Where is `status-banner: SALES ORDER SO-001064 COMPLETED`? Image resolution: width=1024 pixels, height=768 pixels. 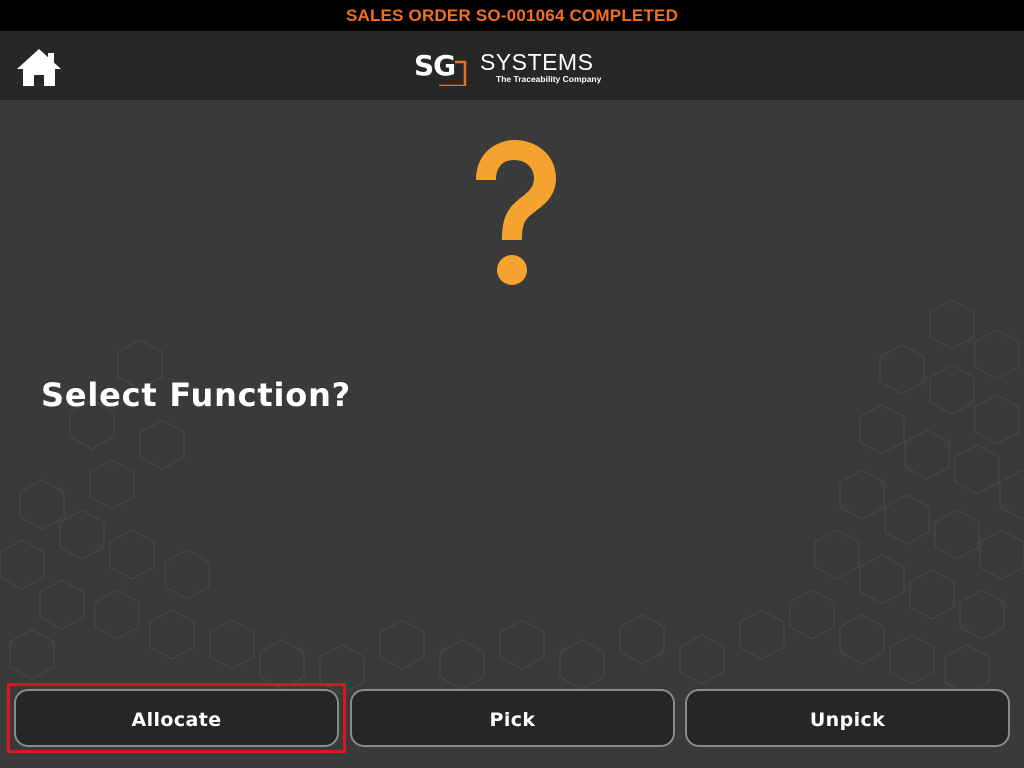
status-banner: SALES ORDER SO-001064 COMPLETED is located at coordinates (512, 15).